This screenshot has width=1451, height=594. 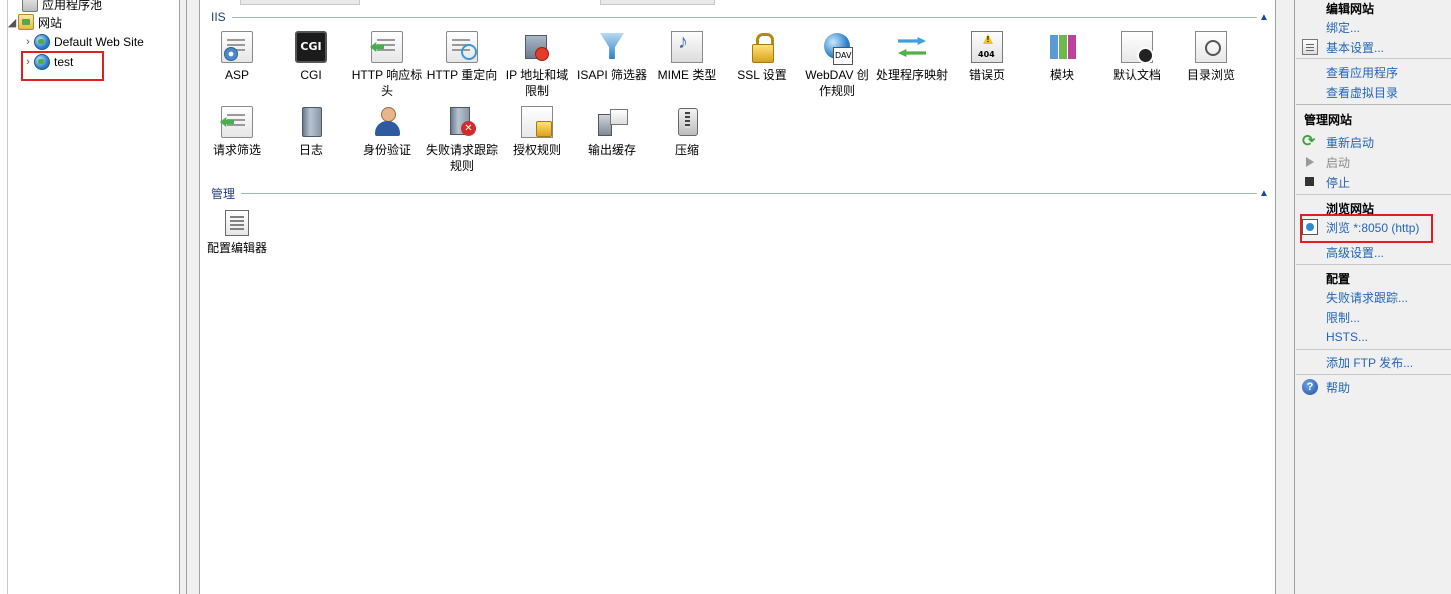 I want to click on group-title: 管理, so click(x=223, y=193).